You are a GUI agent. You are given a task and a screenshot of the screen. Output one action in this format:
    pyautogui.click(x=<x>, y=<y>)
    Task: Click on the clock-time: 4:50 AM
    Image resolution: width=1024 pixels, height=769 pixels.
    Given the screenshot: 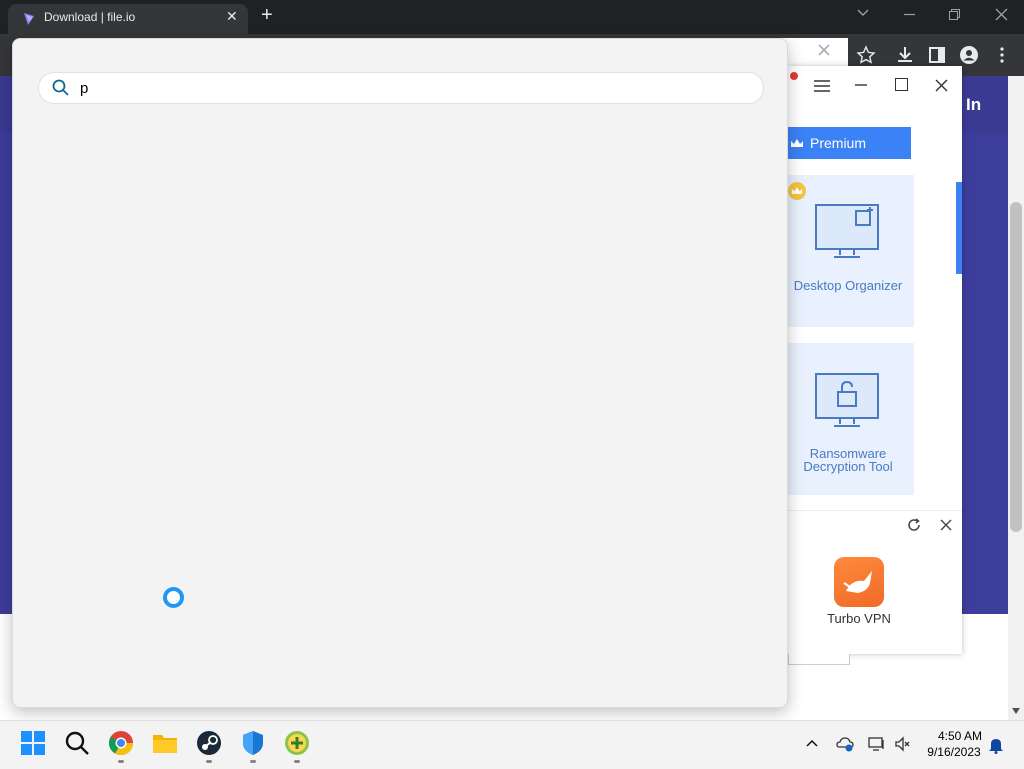 What is the action you would take?
    pyautogui.click(x=960, y=736)
    